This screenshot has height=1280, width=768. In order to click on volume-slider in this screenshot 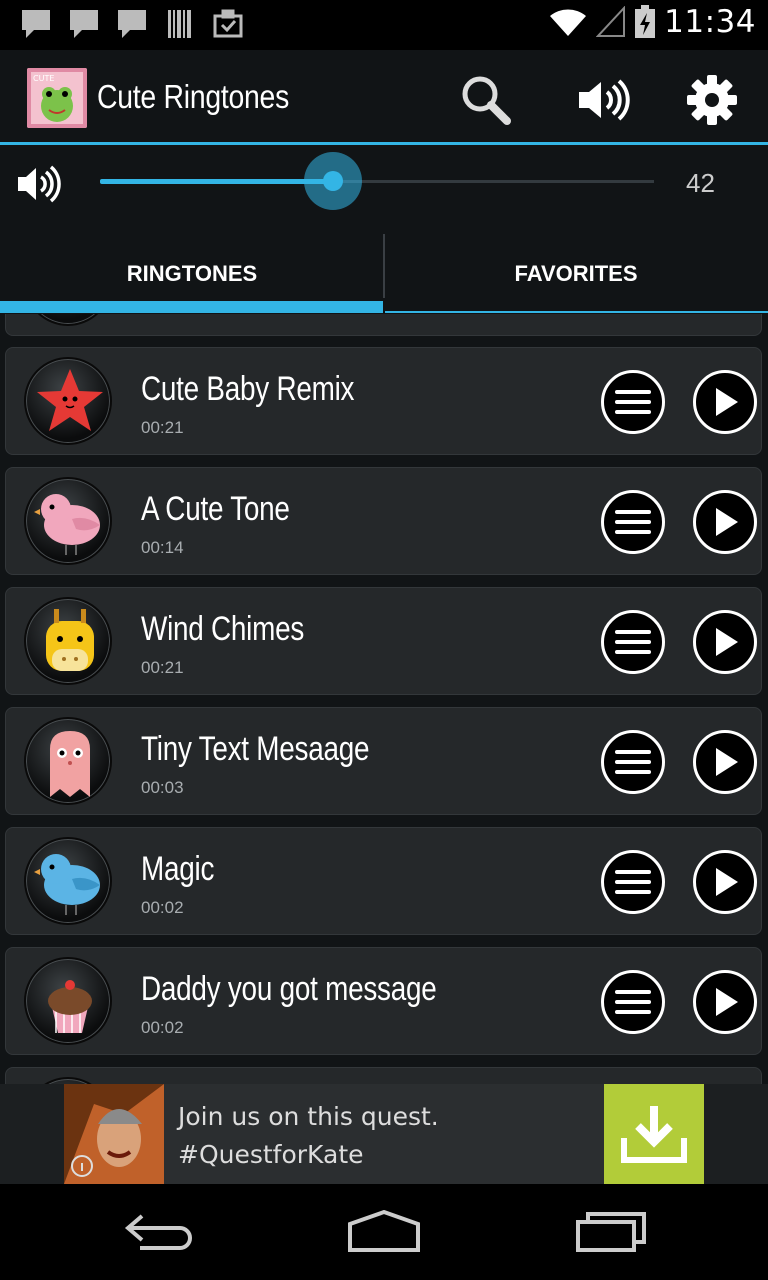, I will do `click(377, 181)`.